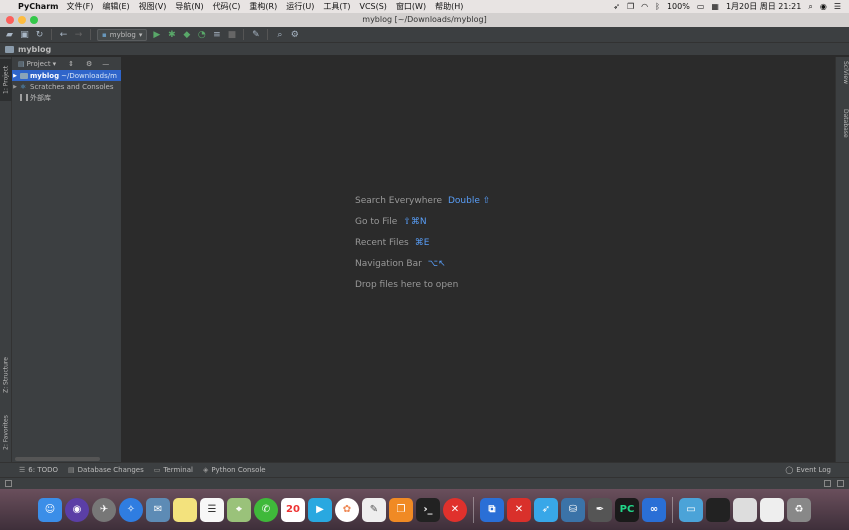 The height and width of the screenshot is (530, 849). I want to click on event-log-button: ◯ Event Log, so click(808, 470).